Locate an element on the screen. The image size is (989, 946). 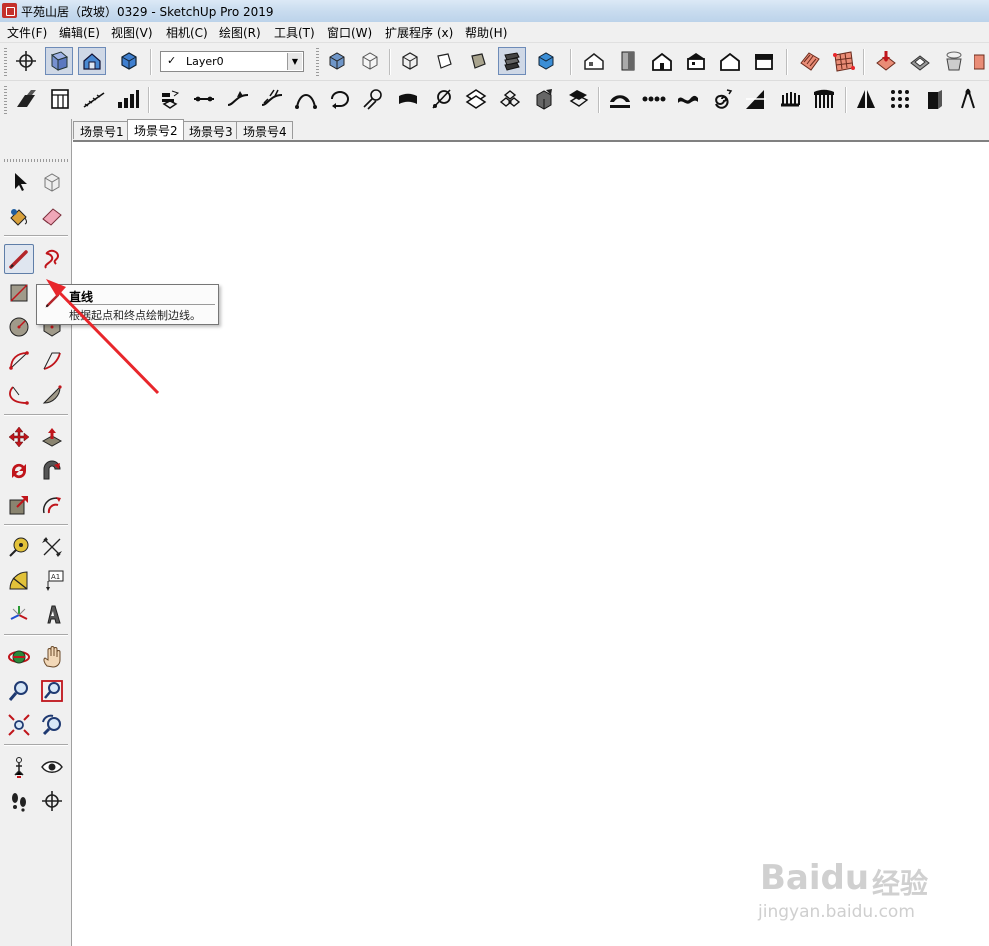
dimension-tool-icon is located at coordinates (52, 547).